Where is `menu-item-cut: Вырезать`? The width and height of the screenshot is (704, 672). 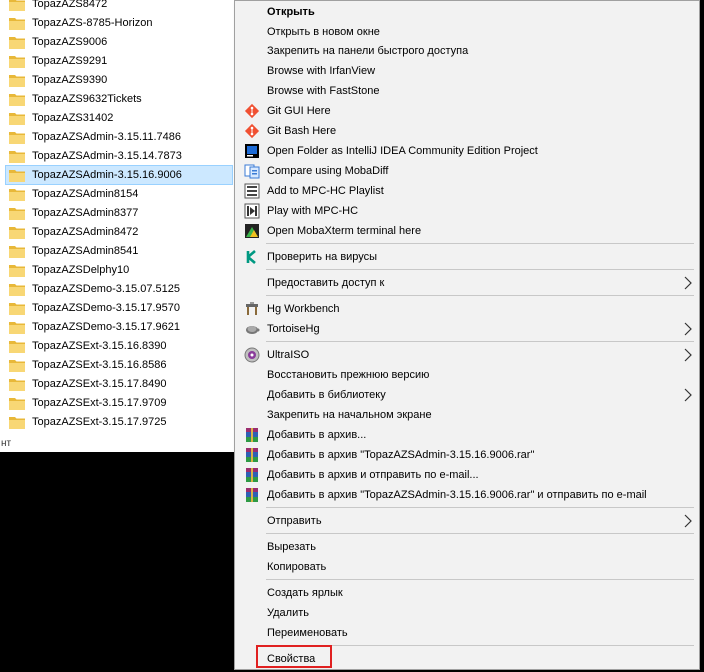
menu-item-cut: Вырезать is located at coordinates (467, 547).